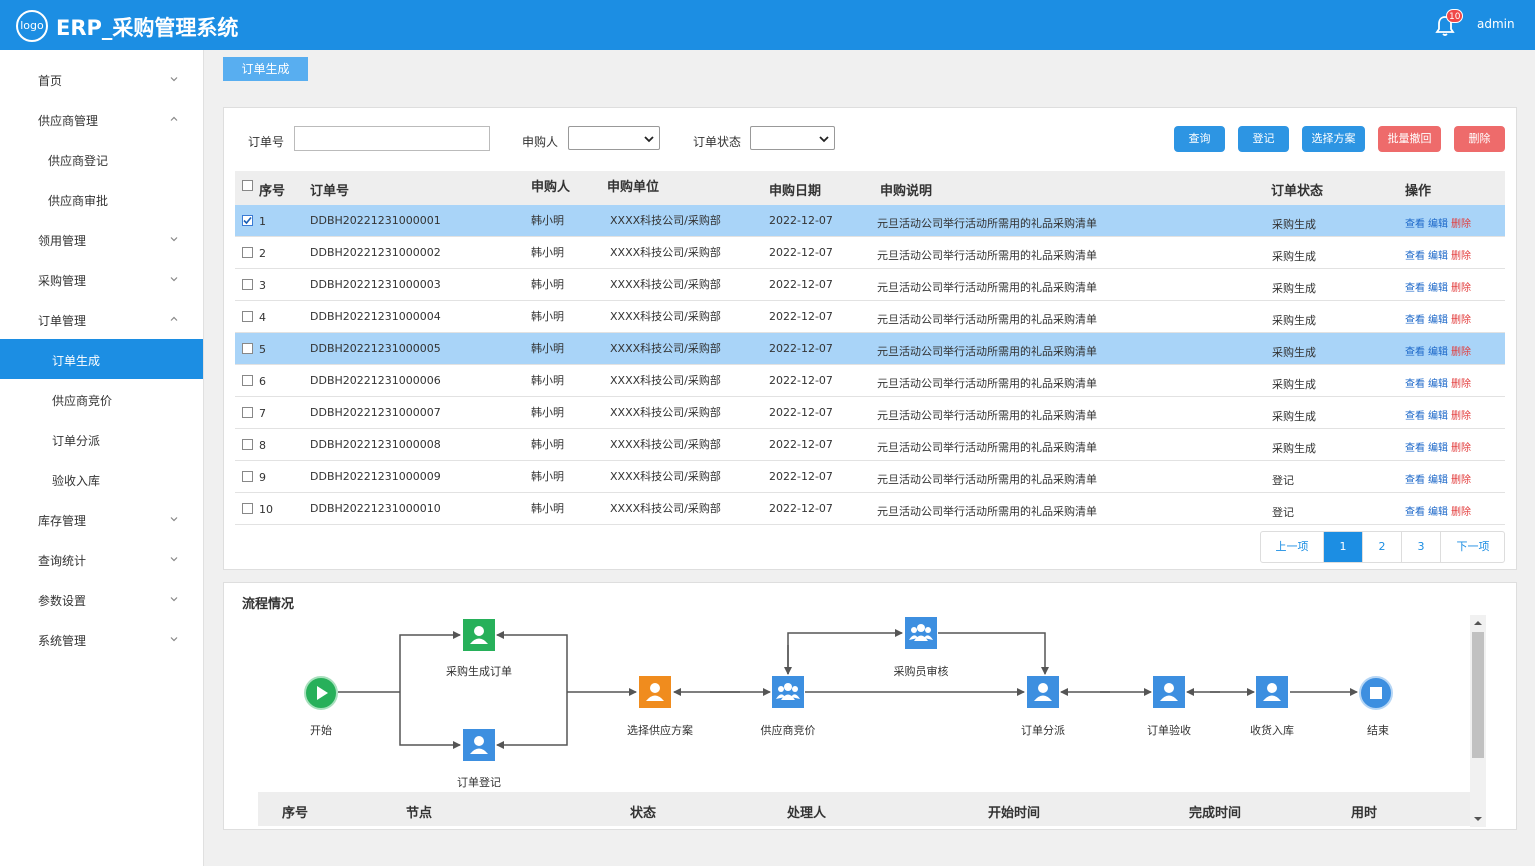 This screenshot has width=1535, height=866. What do you see at coordinates (101, 479) in the screenshot?
I see `sidebar-item-acceptance: 验收入库` at bounding box center [101, 479].